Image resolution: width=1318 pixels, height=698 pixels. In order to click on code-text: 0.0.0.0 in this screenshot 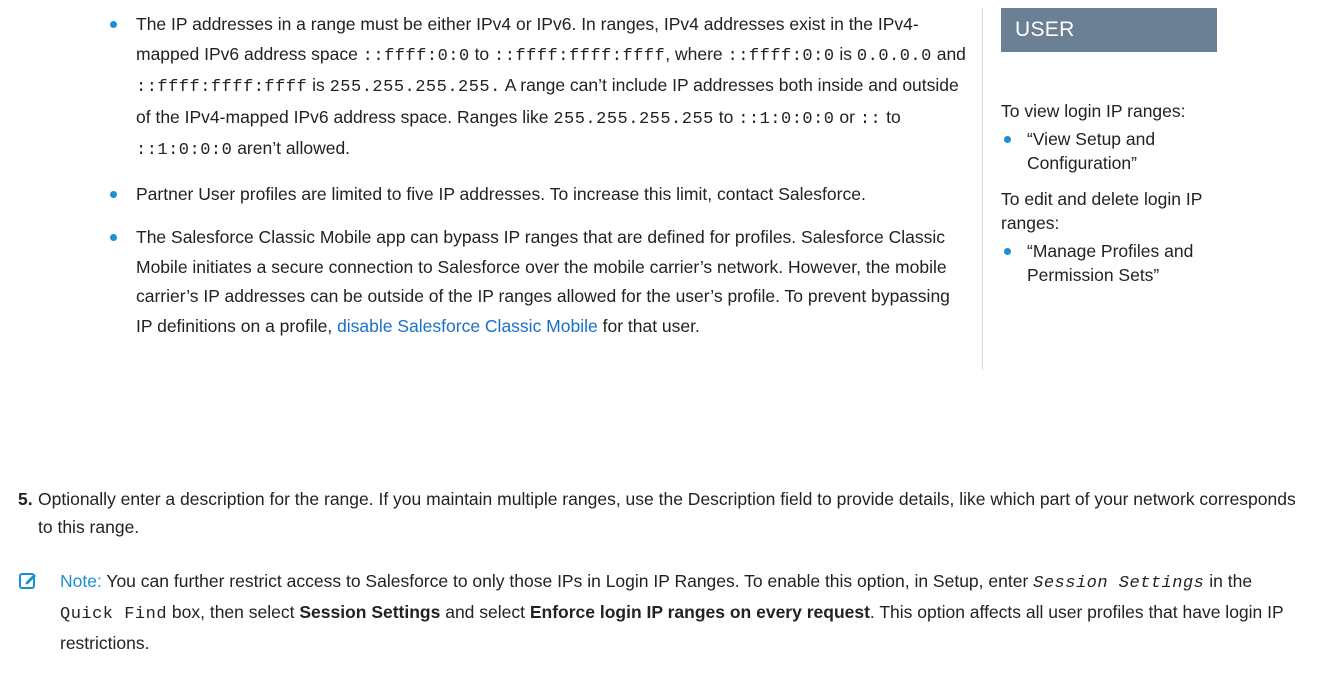, I will do `click(894, 56)`.